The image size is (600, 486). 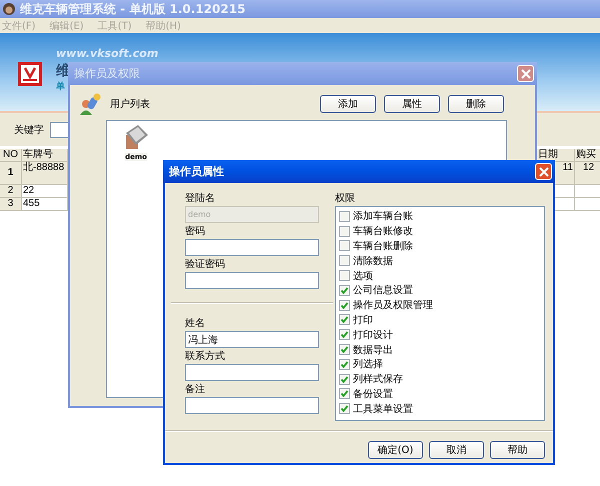 I want to click on app-icon, so click(x=9, y=9).